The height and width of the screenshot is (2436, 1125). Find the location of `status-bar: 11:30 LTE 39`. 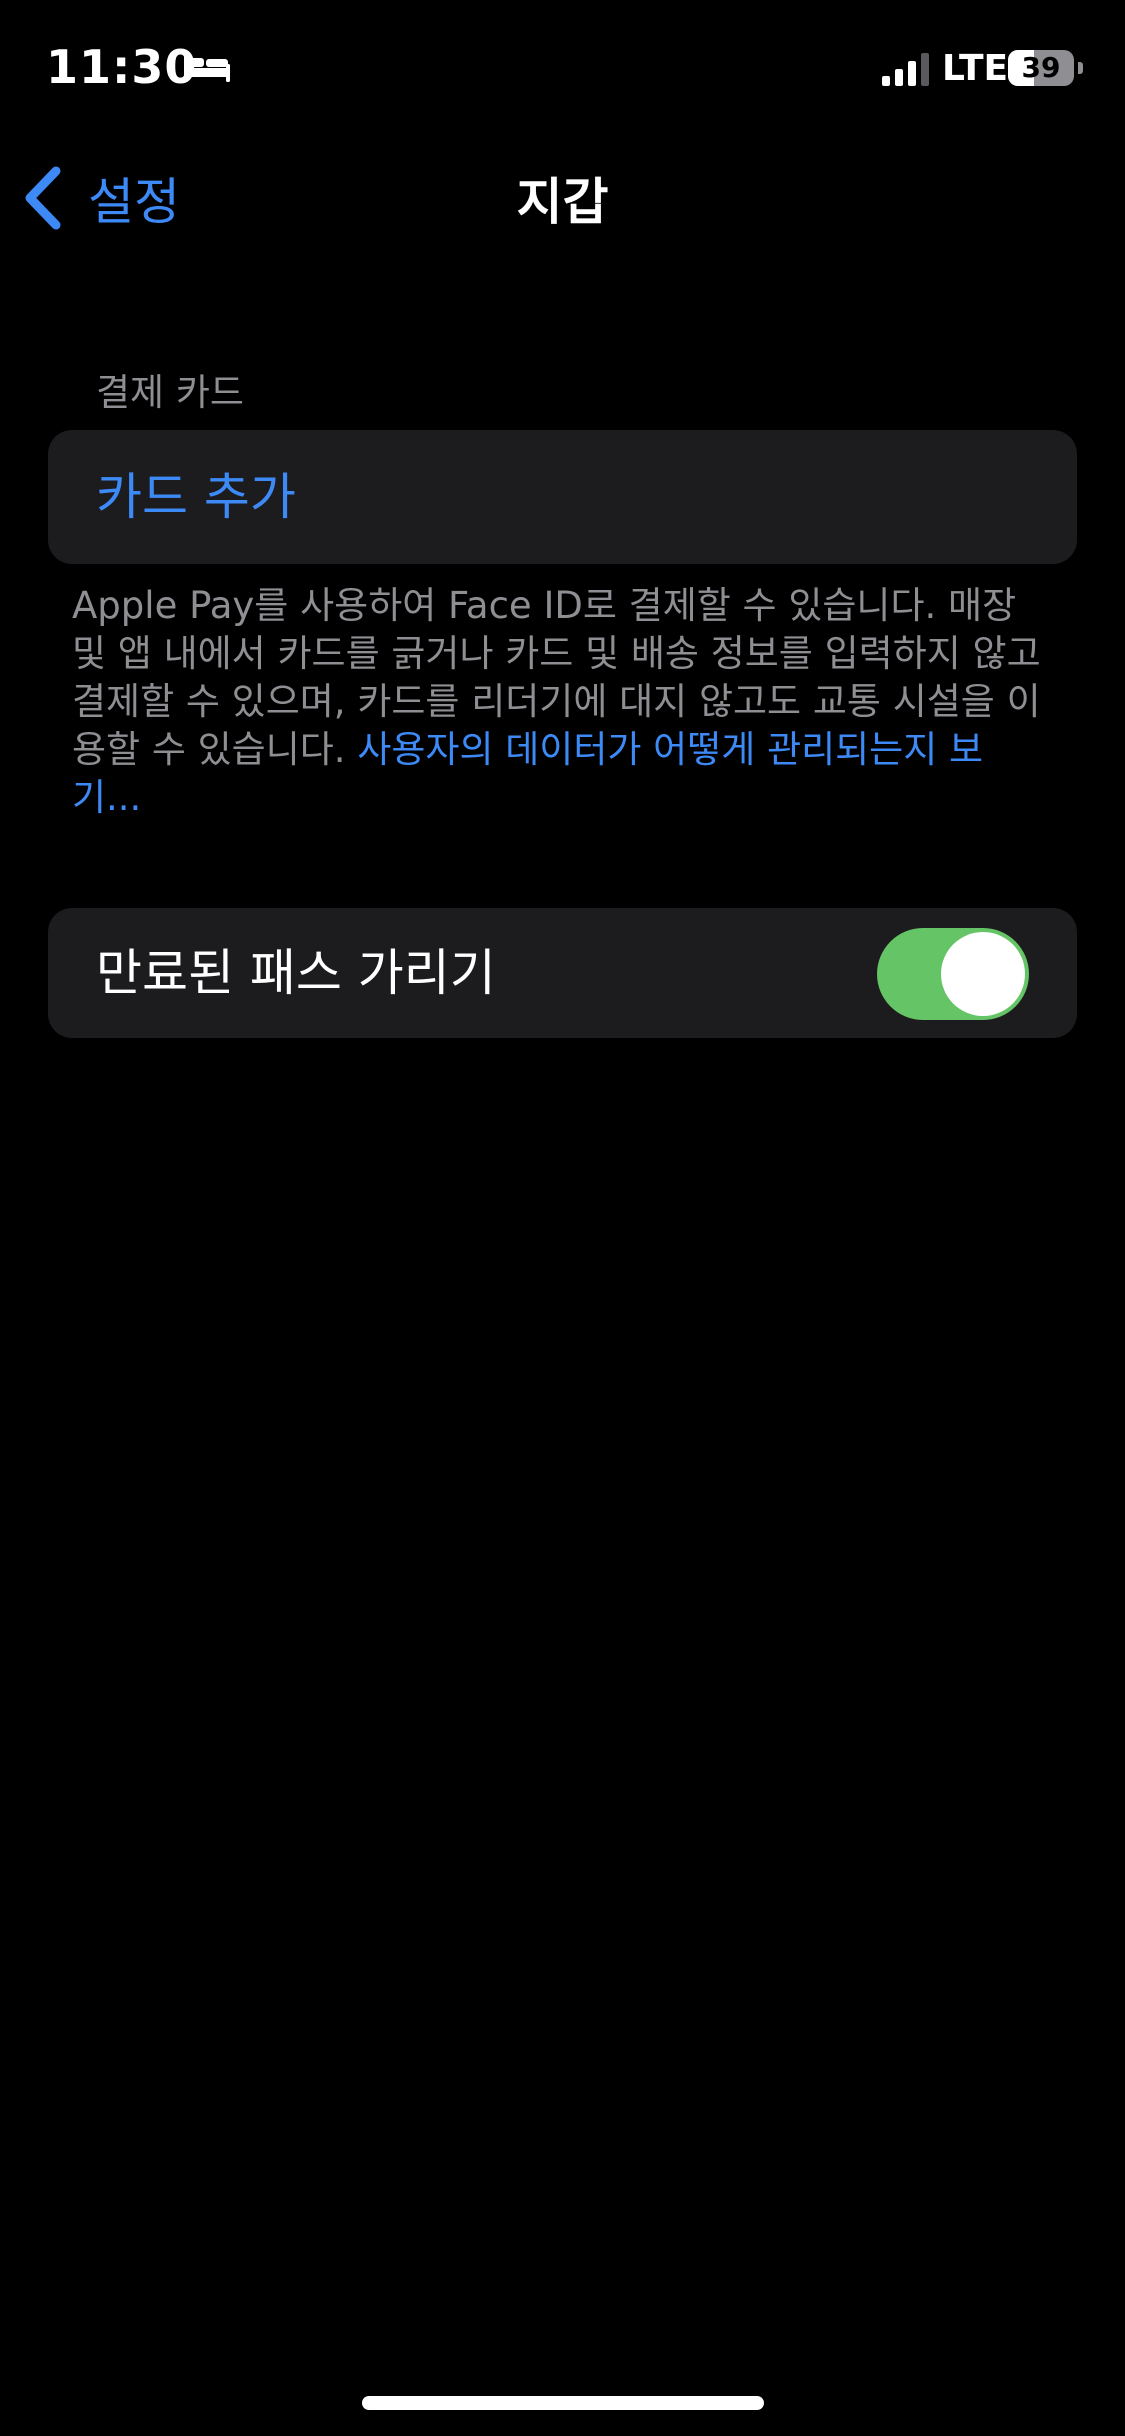

status-bar: 11:30 LTE 39 is located at coordinates (562, 70).